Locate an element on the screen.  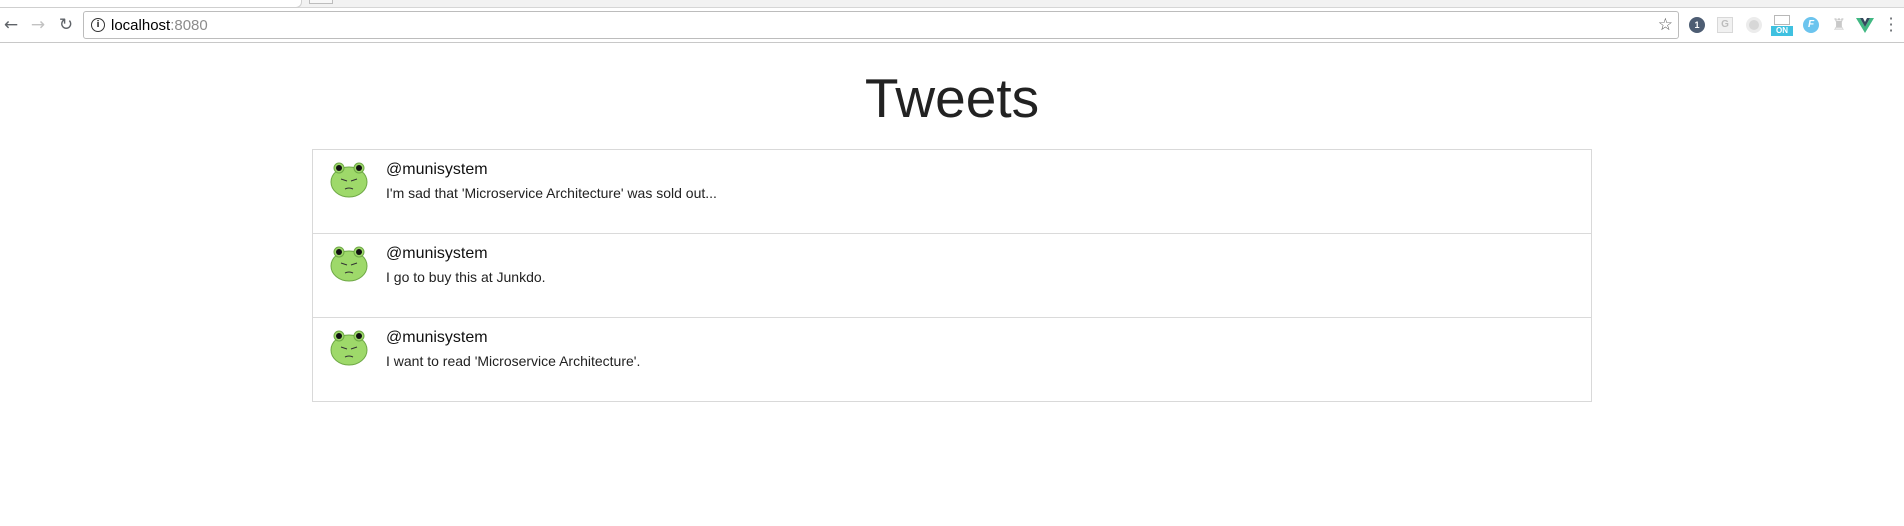
active-tab is located at coordinates (151, 4).